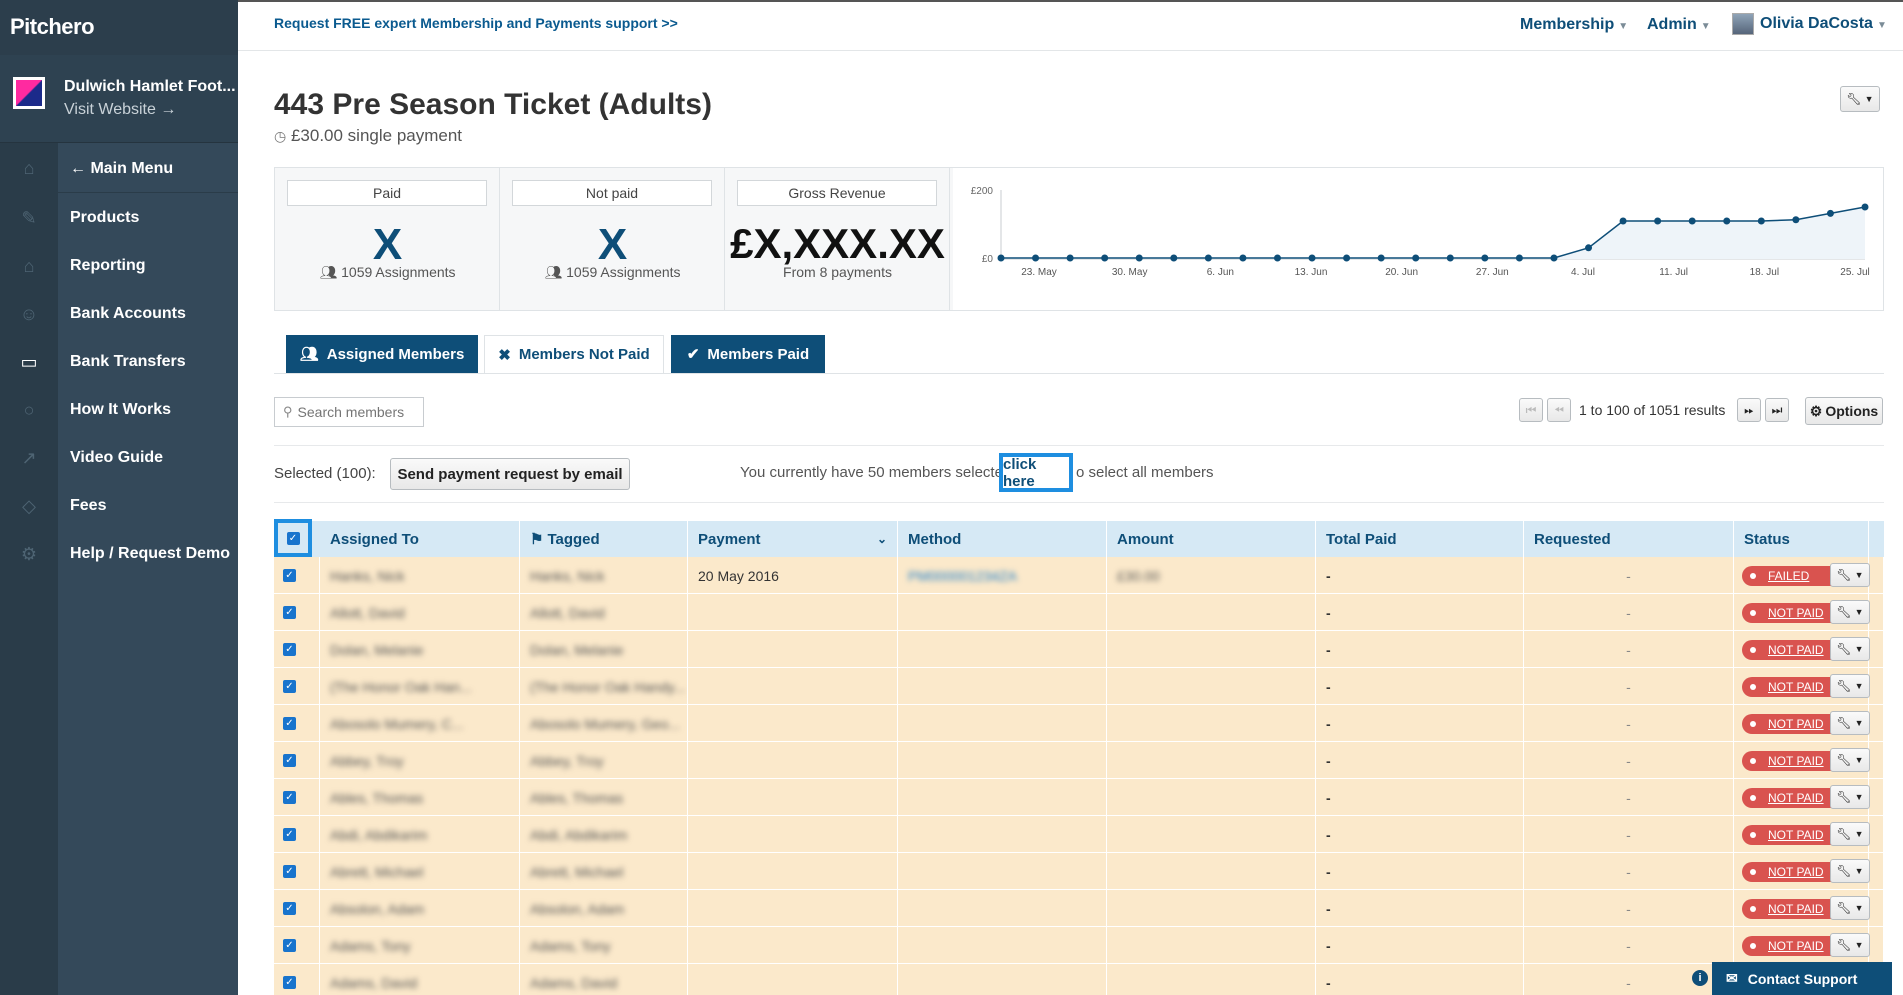 This screenshot has height=995, width=1903. I want to click on table-row: ✓ Adams, Tony Adams, Tony - - NOT PAID 🔧︎ ▼, so click(1079, 945).